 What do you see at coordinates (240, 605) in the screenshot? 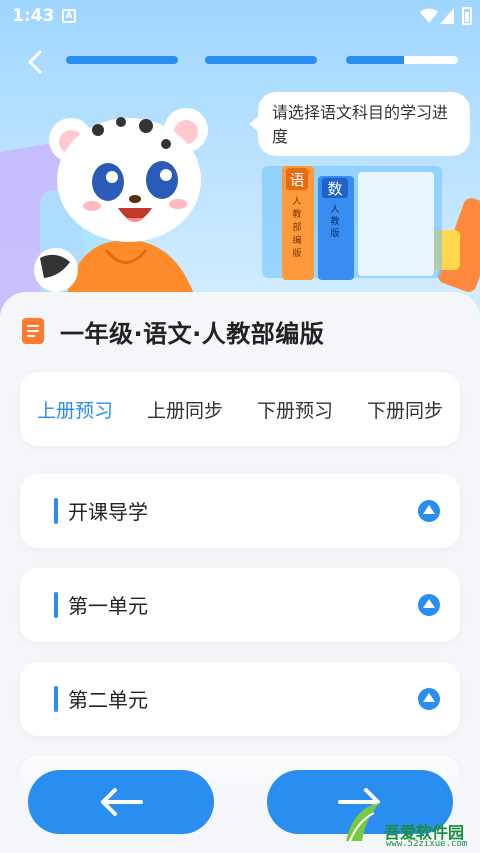
I see `unit-item-1: 第一单元` at bounding box center [240, 605].